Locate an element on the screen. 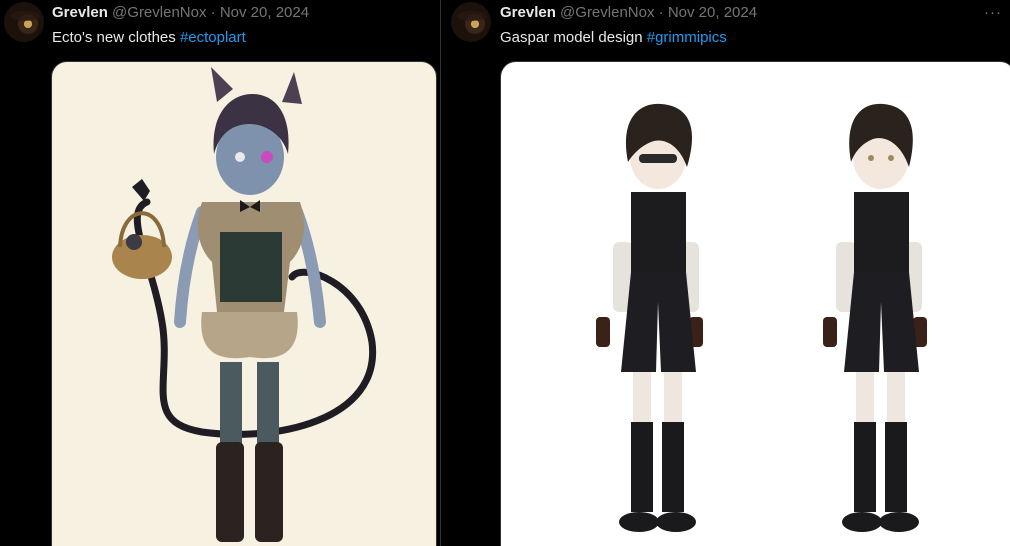  tweet-text: Ecto's new clothes #ectoplart is located at coordinates (149, 37).